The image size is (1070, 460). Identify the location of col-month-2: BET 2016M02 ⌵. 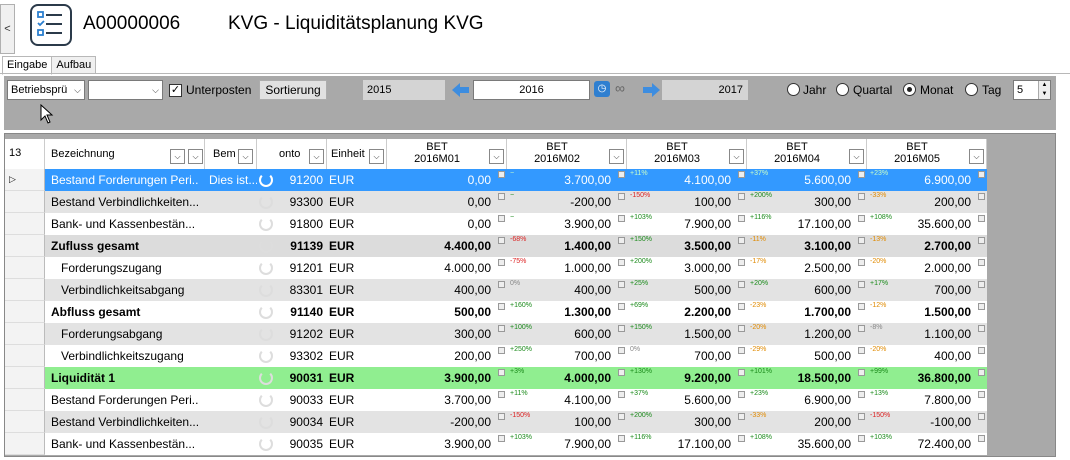
(567, 154).